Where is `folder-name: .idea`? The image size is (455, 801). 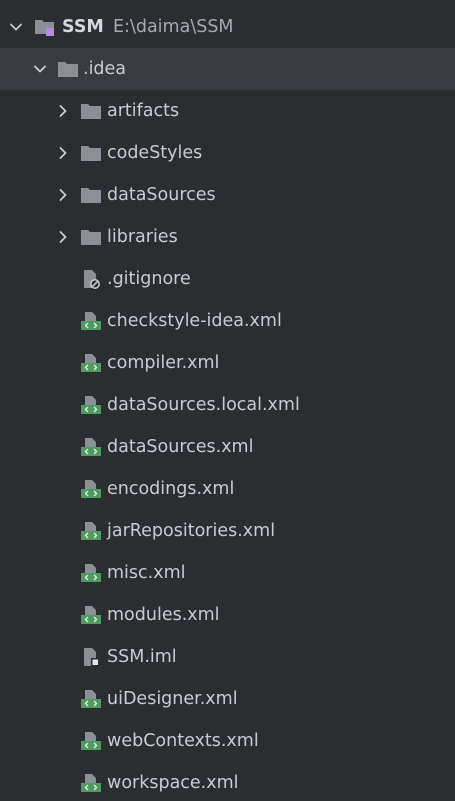
folder-name: .idea is located at coordinates (105, 69).